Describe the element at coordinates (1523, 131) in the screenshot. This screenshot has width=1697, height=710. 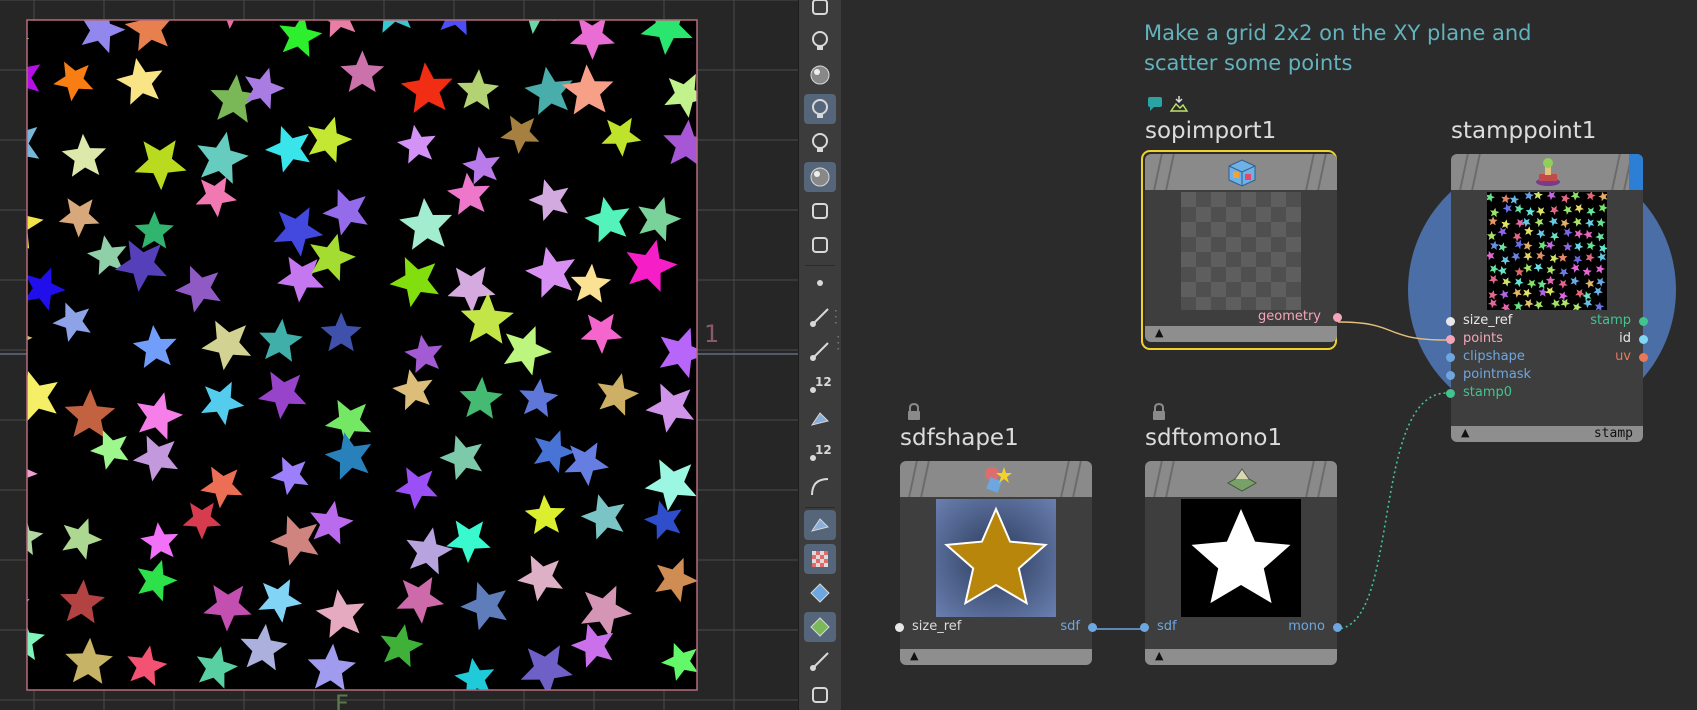
I see `node-title: stamppoint1` at that location.